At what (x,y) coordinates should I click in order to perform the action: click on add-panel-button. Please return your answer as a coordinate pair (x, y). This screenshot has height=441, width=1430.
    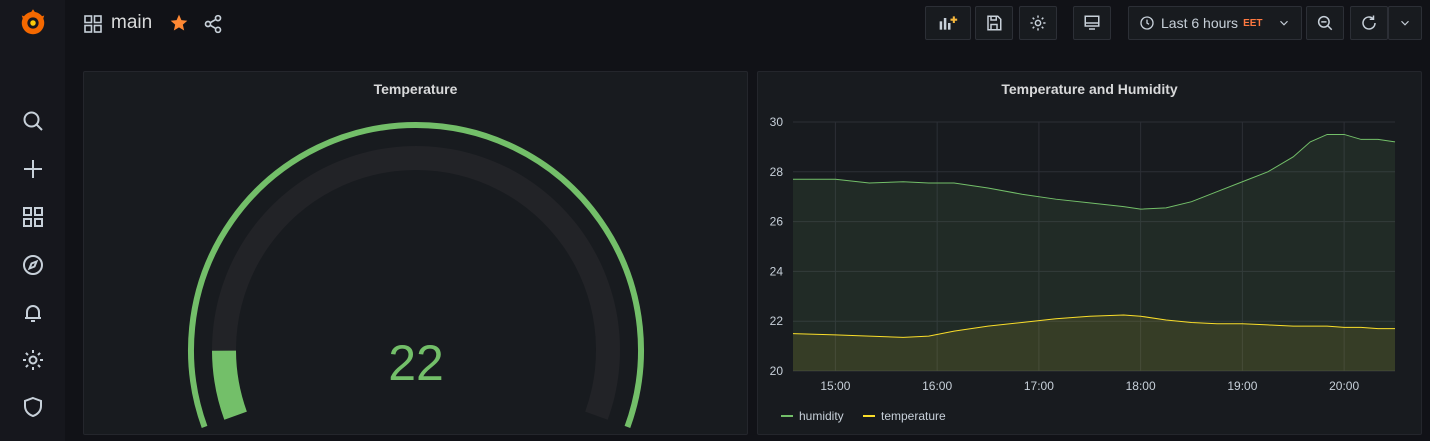
    Looking at the image, I should click on (948, 23).